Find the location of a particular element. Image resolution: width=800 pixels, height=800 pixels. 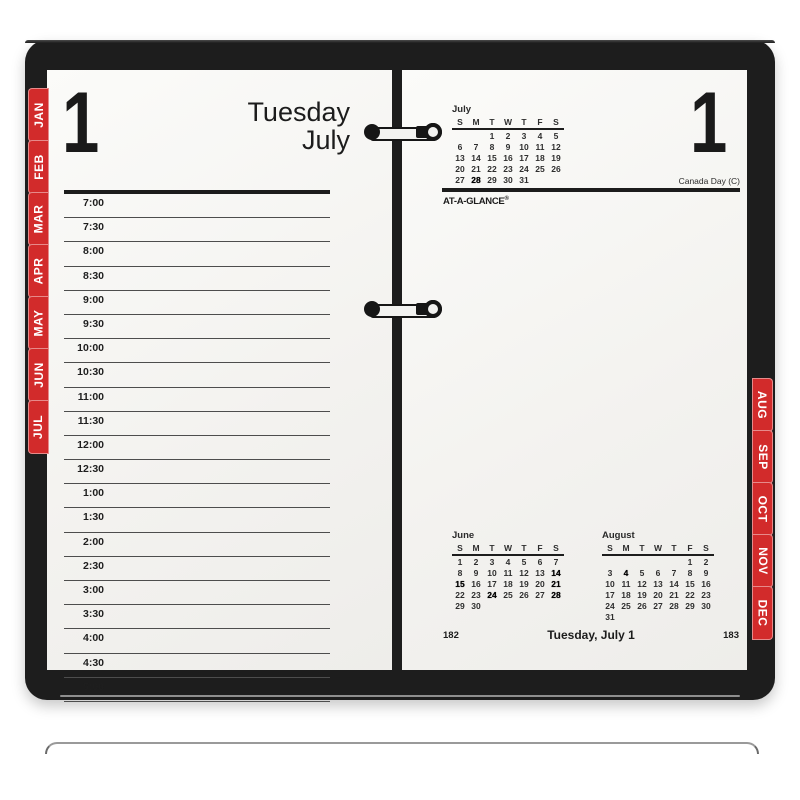

schedule-slot: 4:00 is located at coordinates (197, 641).